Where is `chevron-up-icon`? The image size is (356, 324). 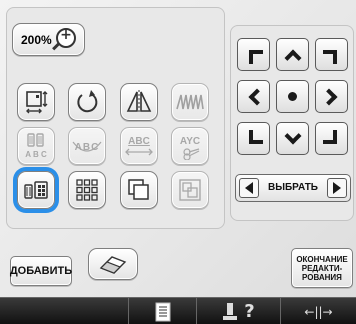
chevron-up-icon is located at coordinates (292, 57).